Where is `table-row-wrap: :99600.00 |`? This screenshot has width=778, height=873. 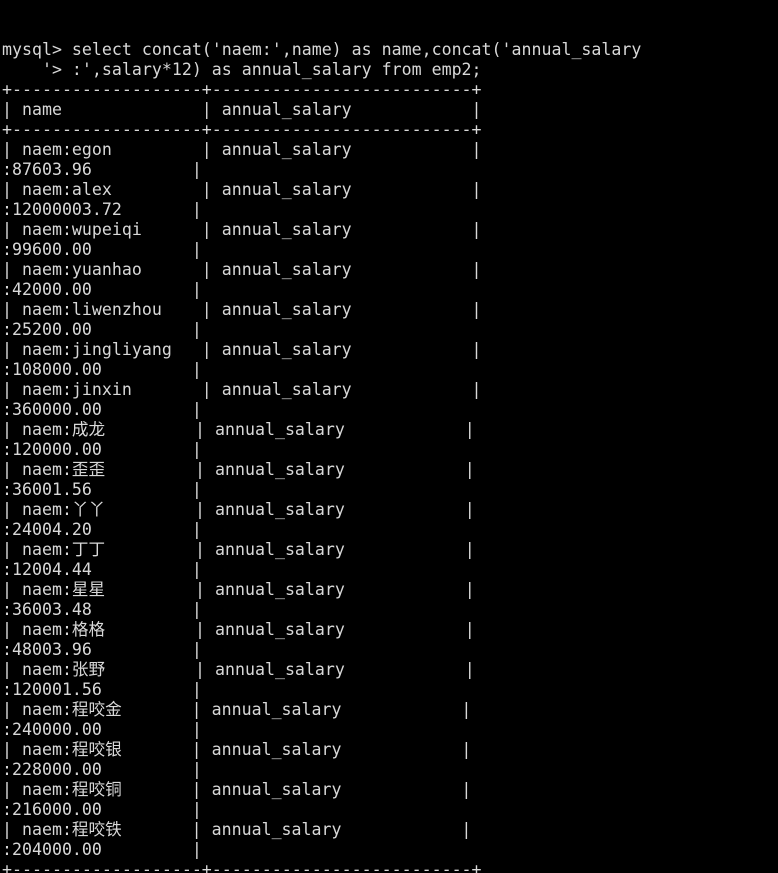 table-row-wrap: :99600.00 | is located at coordinates (102, 249).